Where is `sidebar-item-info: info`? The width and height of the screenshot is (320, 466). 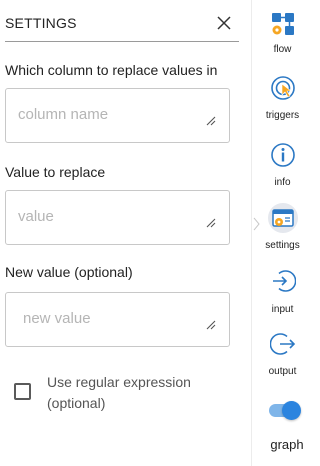 sidebar-item-info: info is located at coordinates (282, 165).